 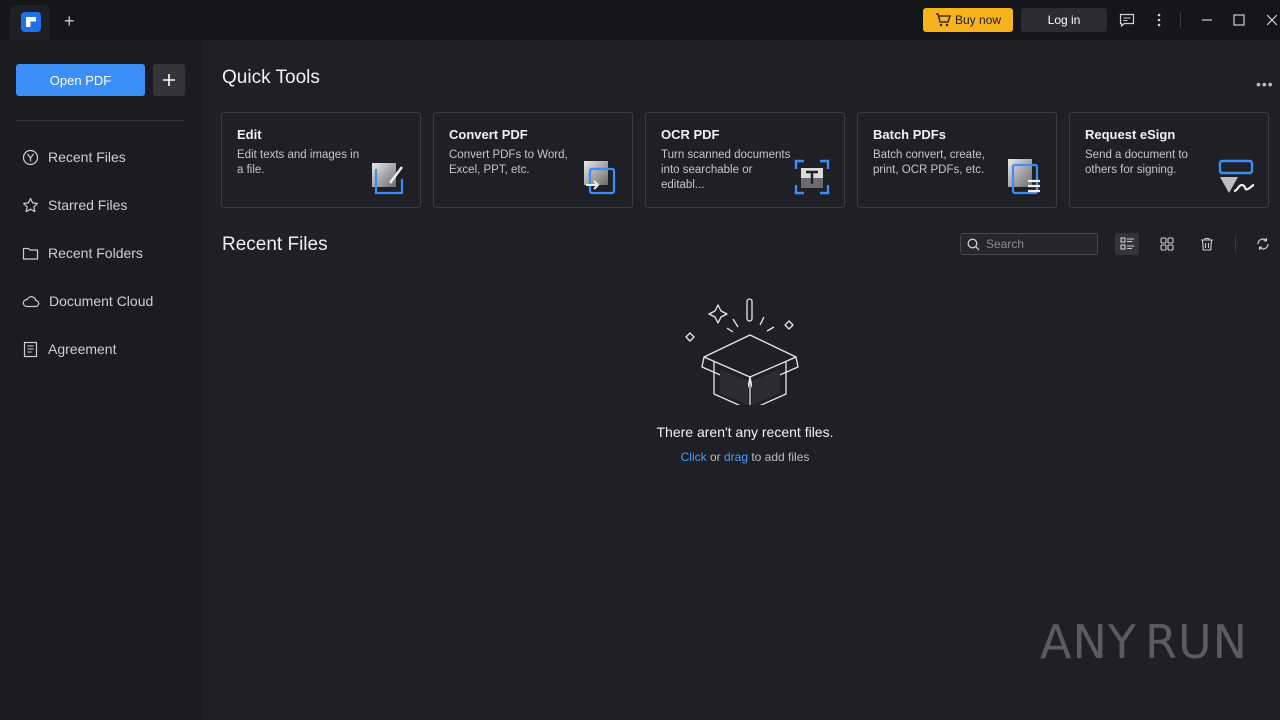 I want to click on sidebar-item-agreement: Agreement, so click(x=107, y=349).